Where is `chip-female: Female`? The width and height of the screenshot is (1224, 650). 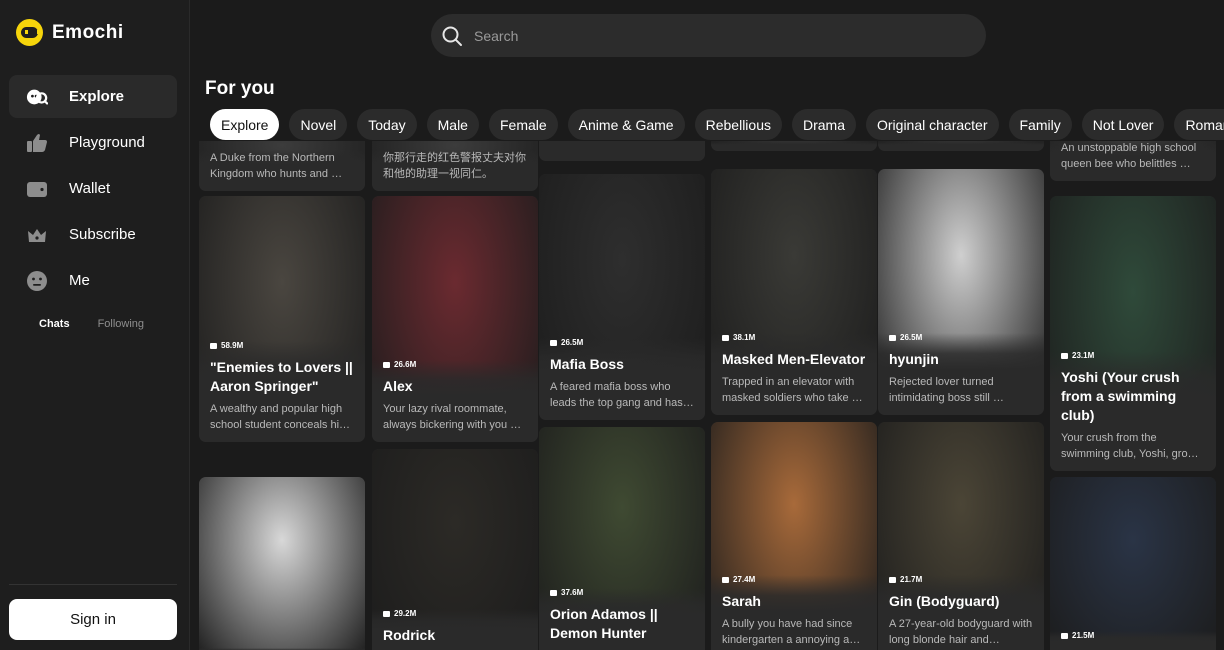
chip-female: Female is located at coordinates (523, 124).